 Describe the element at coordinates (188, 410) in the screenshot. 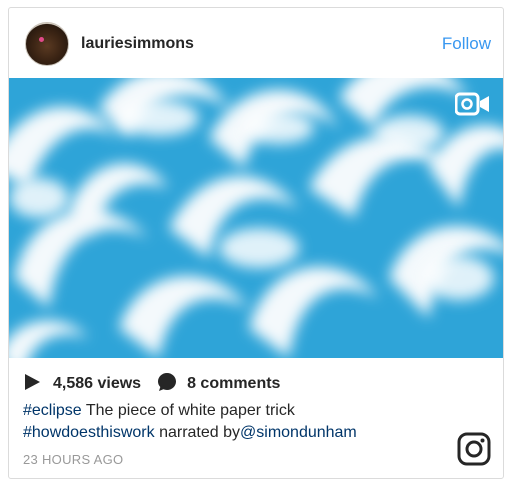

I see `caption-text-1: The piece of white paper trick` at that location.